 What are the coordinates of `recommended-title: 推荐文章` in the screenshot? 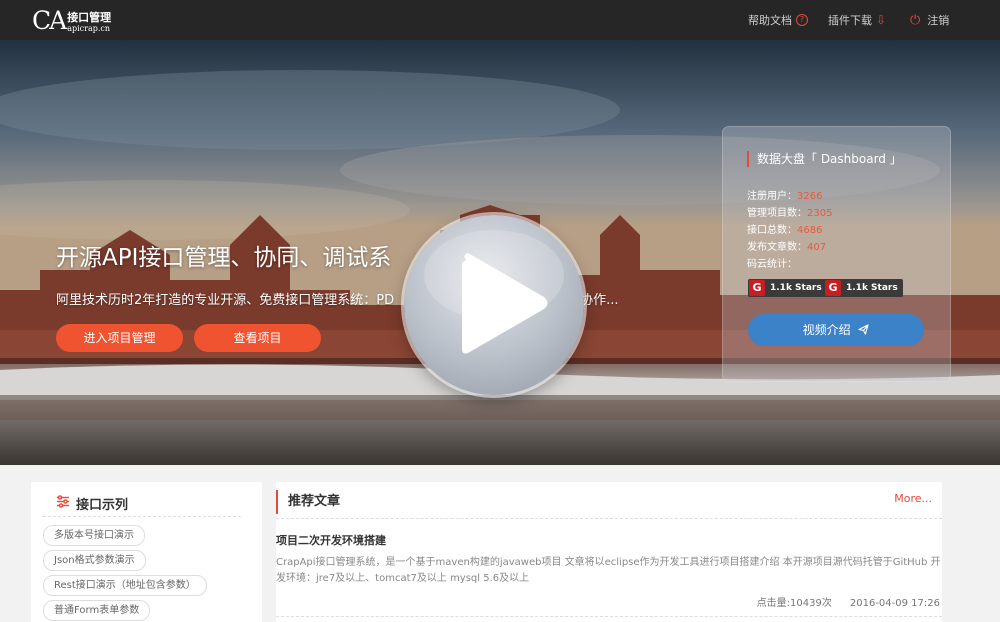 It's located at (308, 502).